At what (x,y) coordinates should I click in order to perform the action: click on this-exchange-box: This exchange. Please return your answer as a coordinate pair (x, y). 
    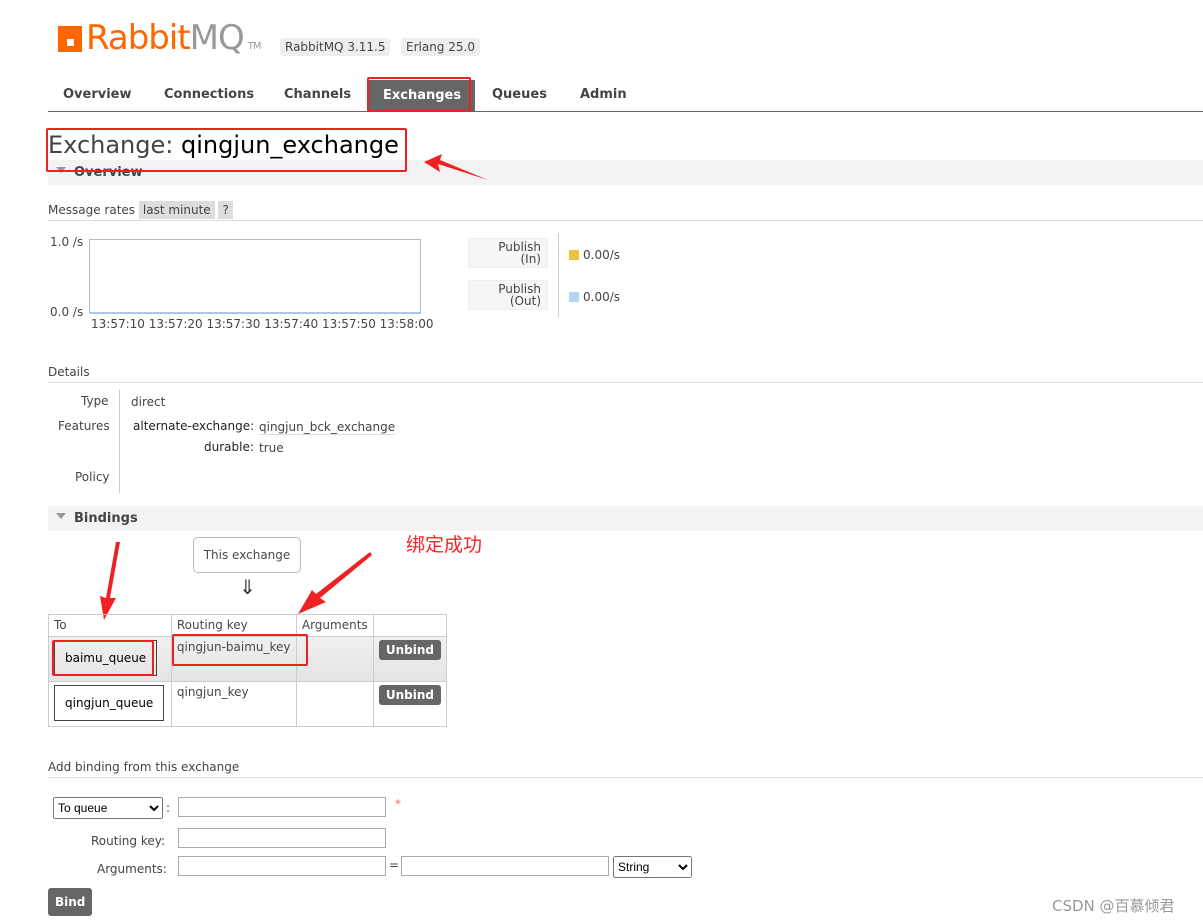
    Looking at the image, I should click on (247, 555).